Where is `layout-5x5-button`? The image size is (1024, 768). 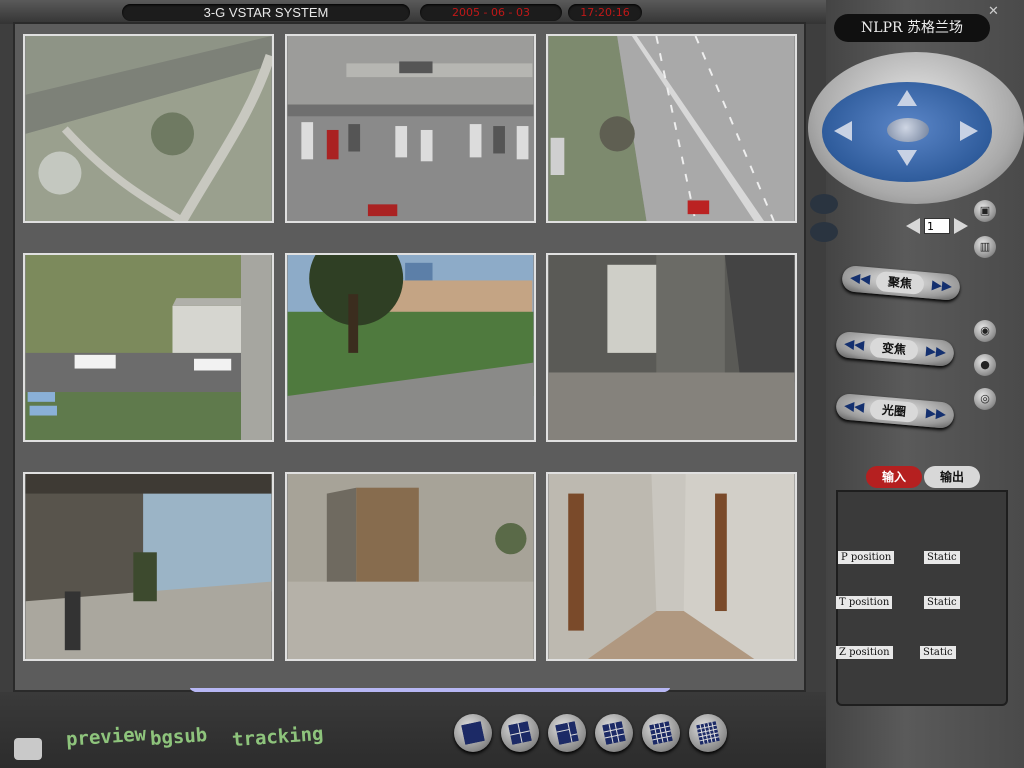
layout-5x5-button is located at coordinates (708, 733).